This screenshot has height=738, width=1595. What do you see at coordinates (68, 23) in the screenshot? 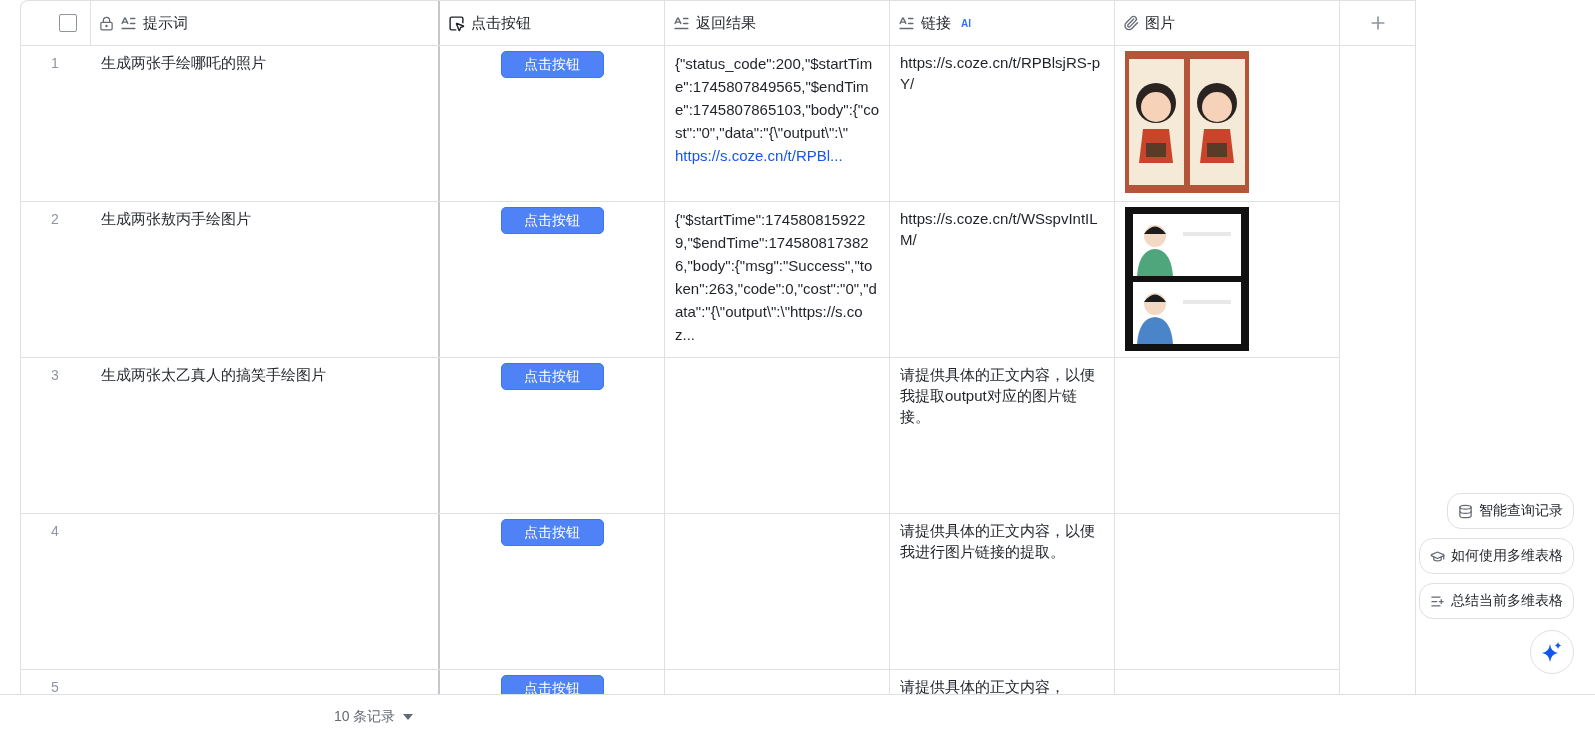
I see `select-all-checkbox` at bounding box center [68, 23].